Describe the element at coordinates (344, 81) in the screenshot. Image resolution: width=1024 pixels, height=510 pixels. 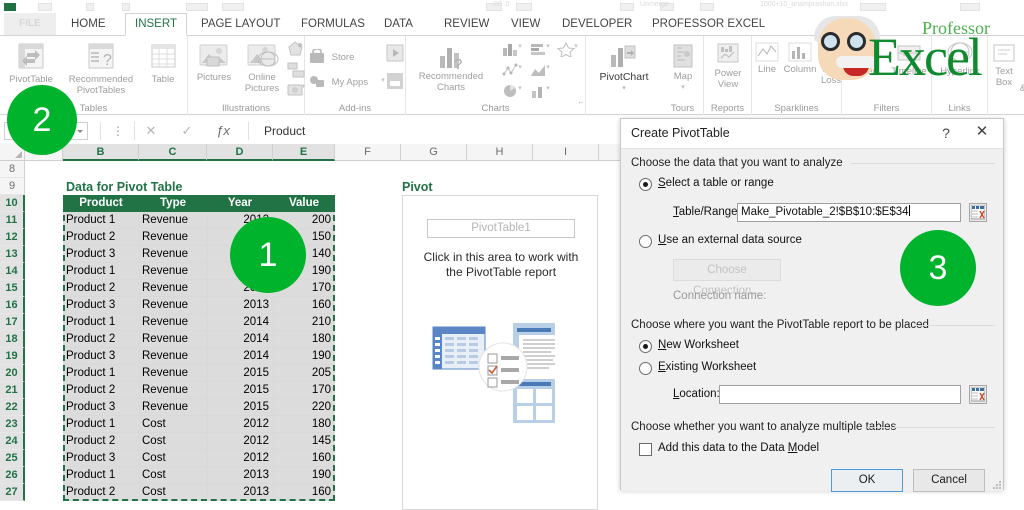
I see `my-apps-button: My Apps` at that location.